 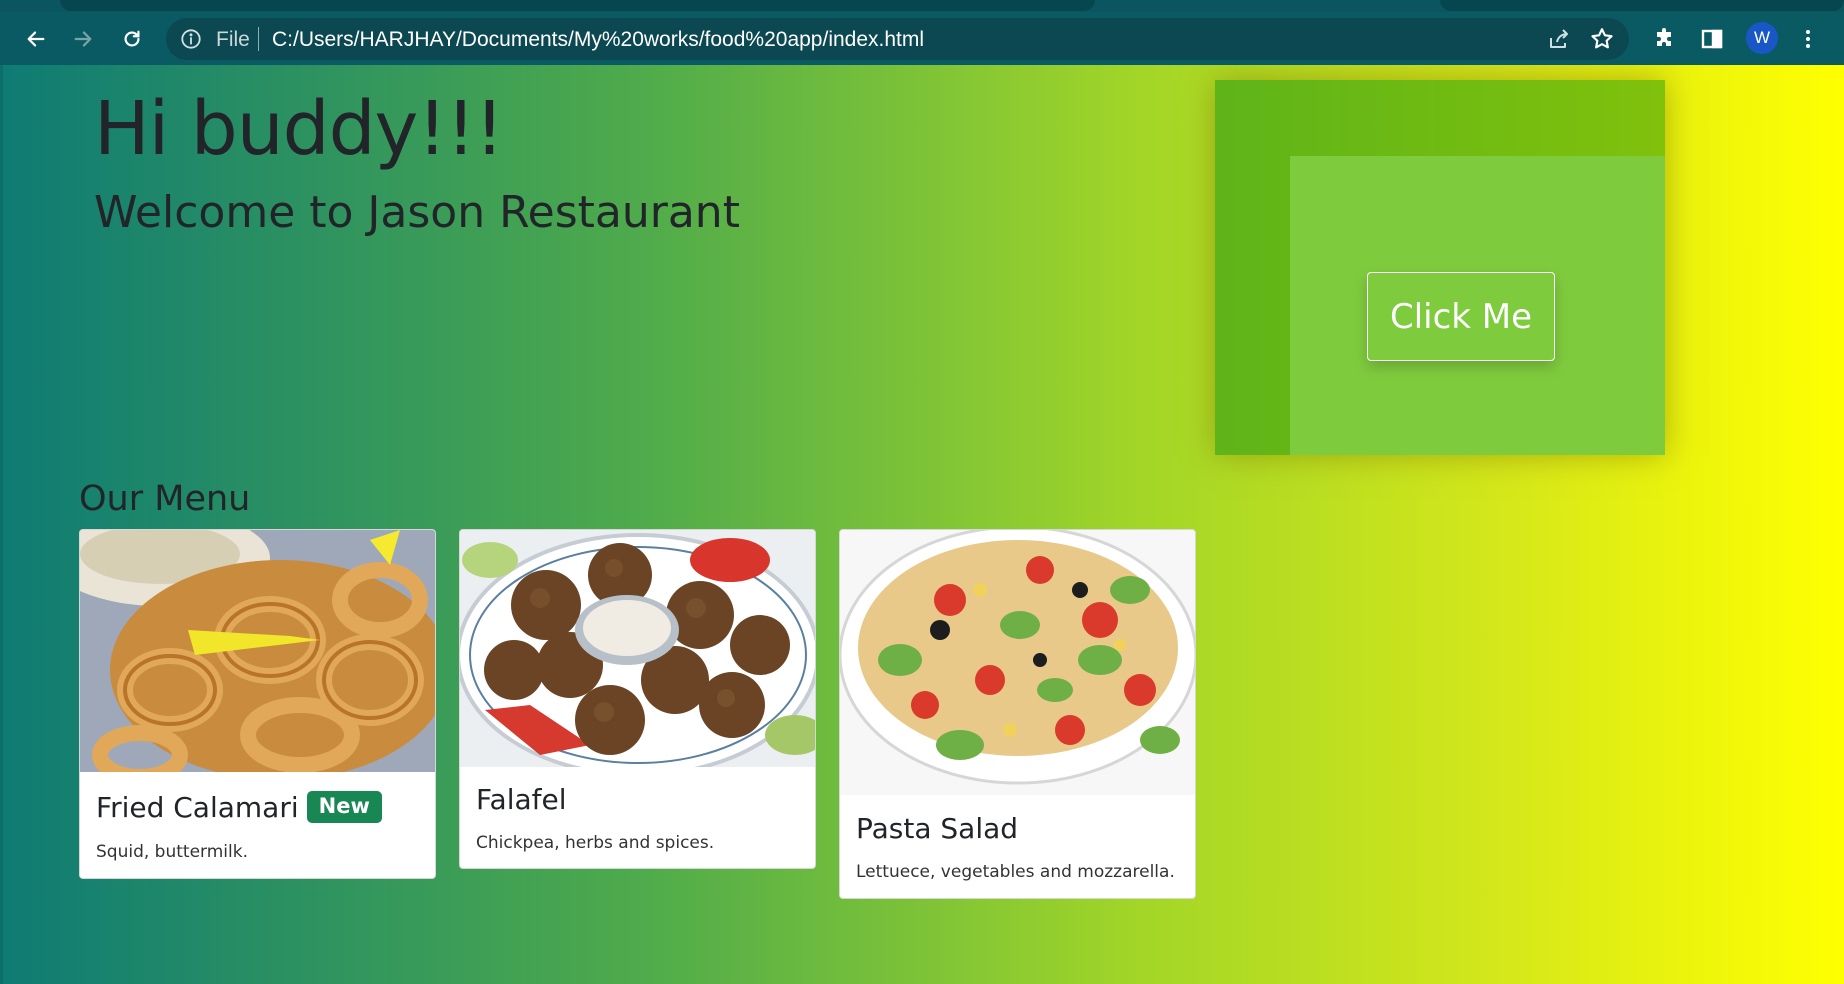 I want to click on menu-item-title: Falafel, so click(x=521, y=799).